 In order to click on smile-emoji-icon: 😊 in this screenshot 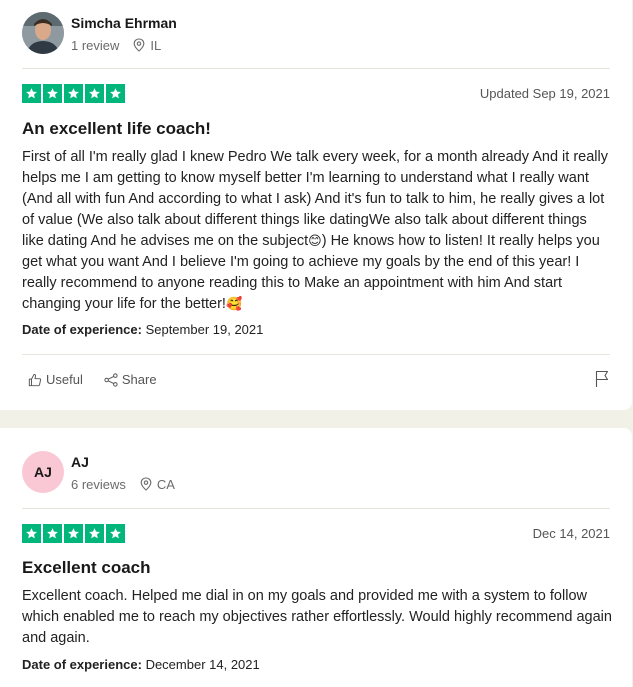, I will do `click(315, 241)`.